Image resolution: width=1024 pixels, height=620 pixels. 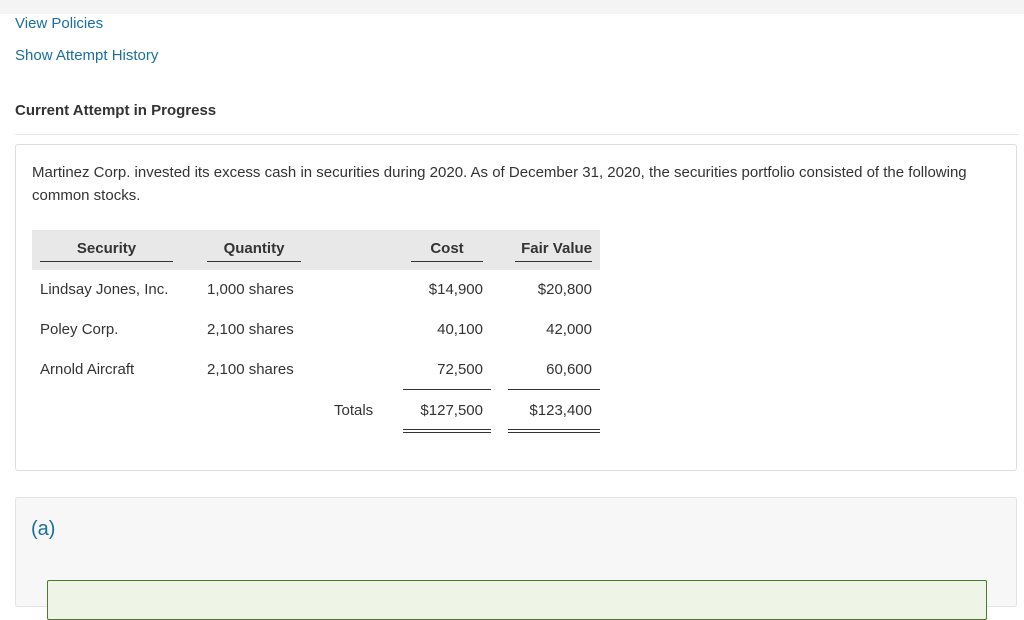 I want to click on row-1-quantity: 1,000 shares, so click(x=250, y=289).